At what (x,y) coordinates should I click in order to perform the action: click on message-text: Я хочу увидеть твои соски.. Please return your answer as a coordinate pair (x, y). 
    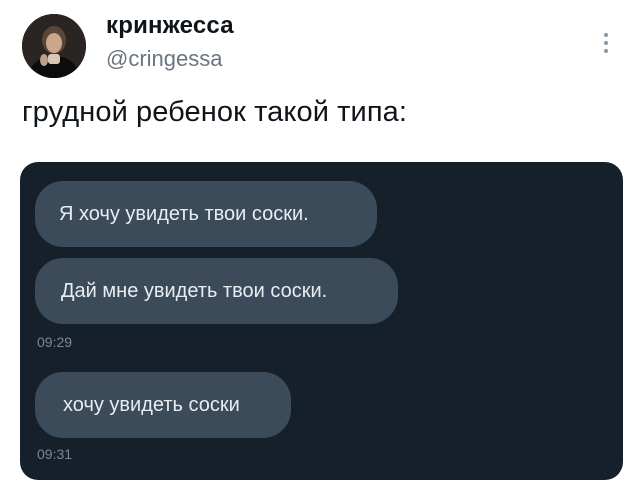
    Looking at the image, I should click on (184, 213).